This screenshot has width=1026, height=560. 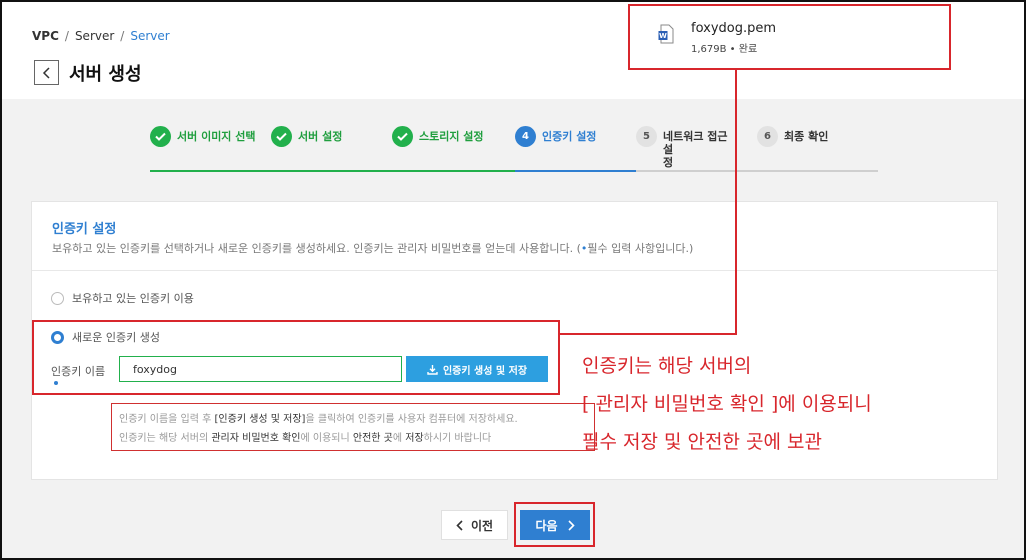 I want to click on step-final-confirm: 6 최종 확인, so click(x=792, y=136).